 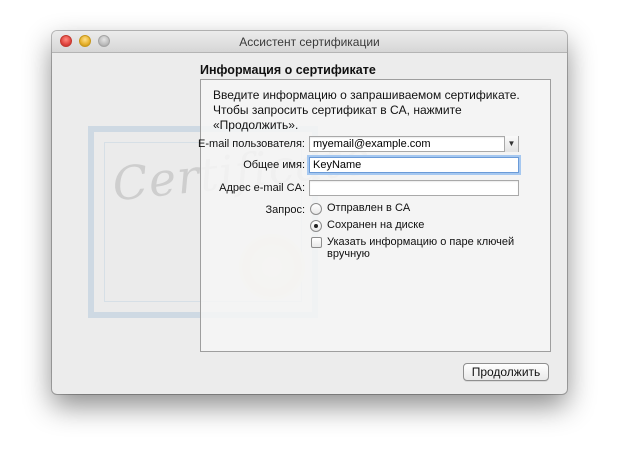 I want to click on common-name-value: KeyName, so click(x=337, y=165).